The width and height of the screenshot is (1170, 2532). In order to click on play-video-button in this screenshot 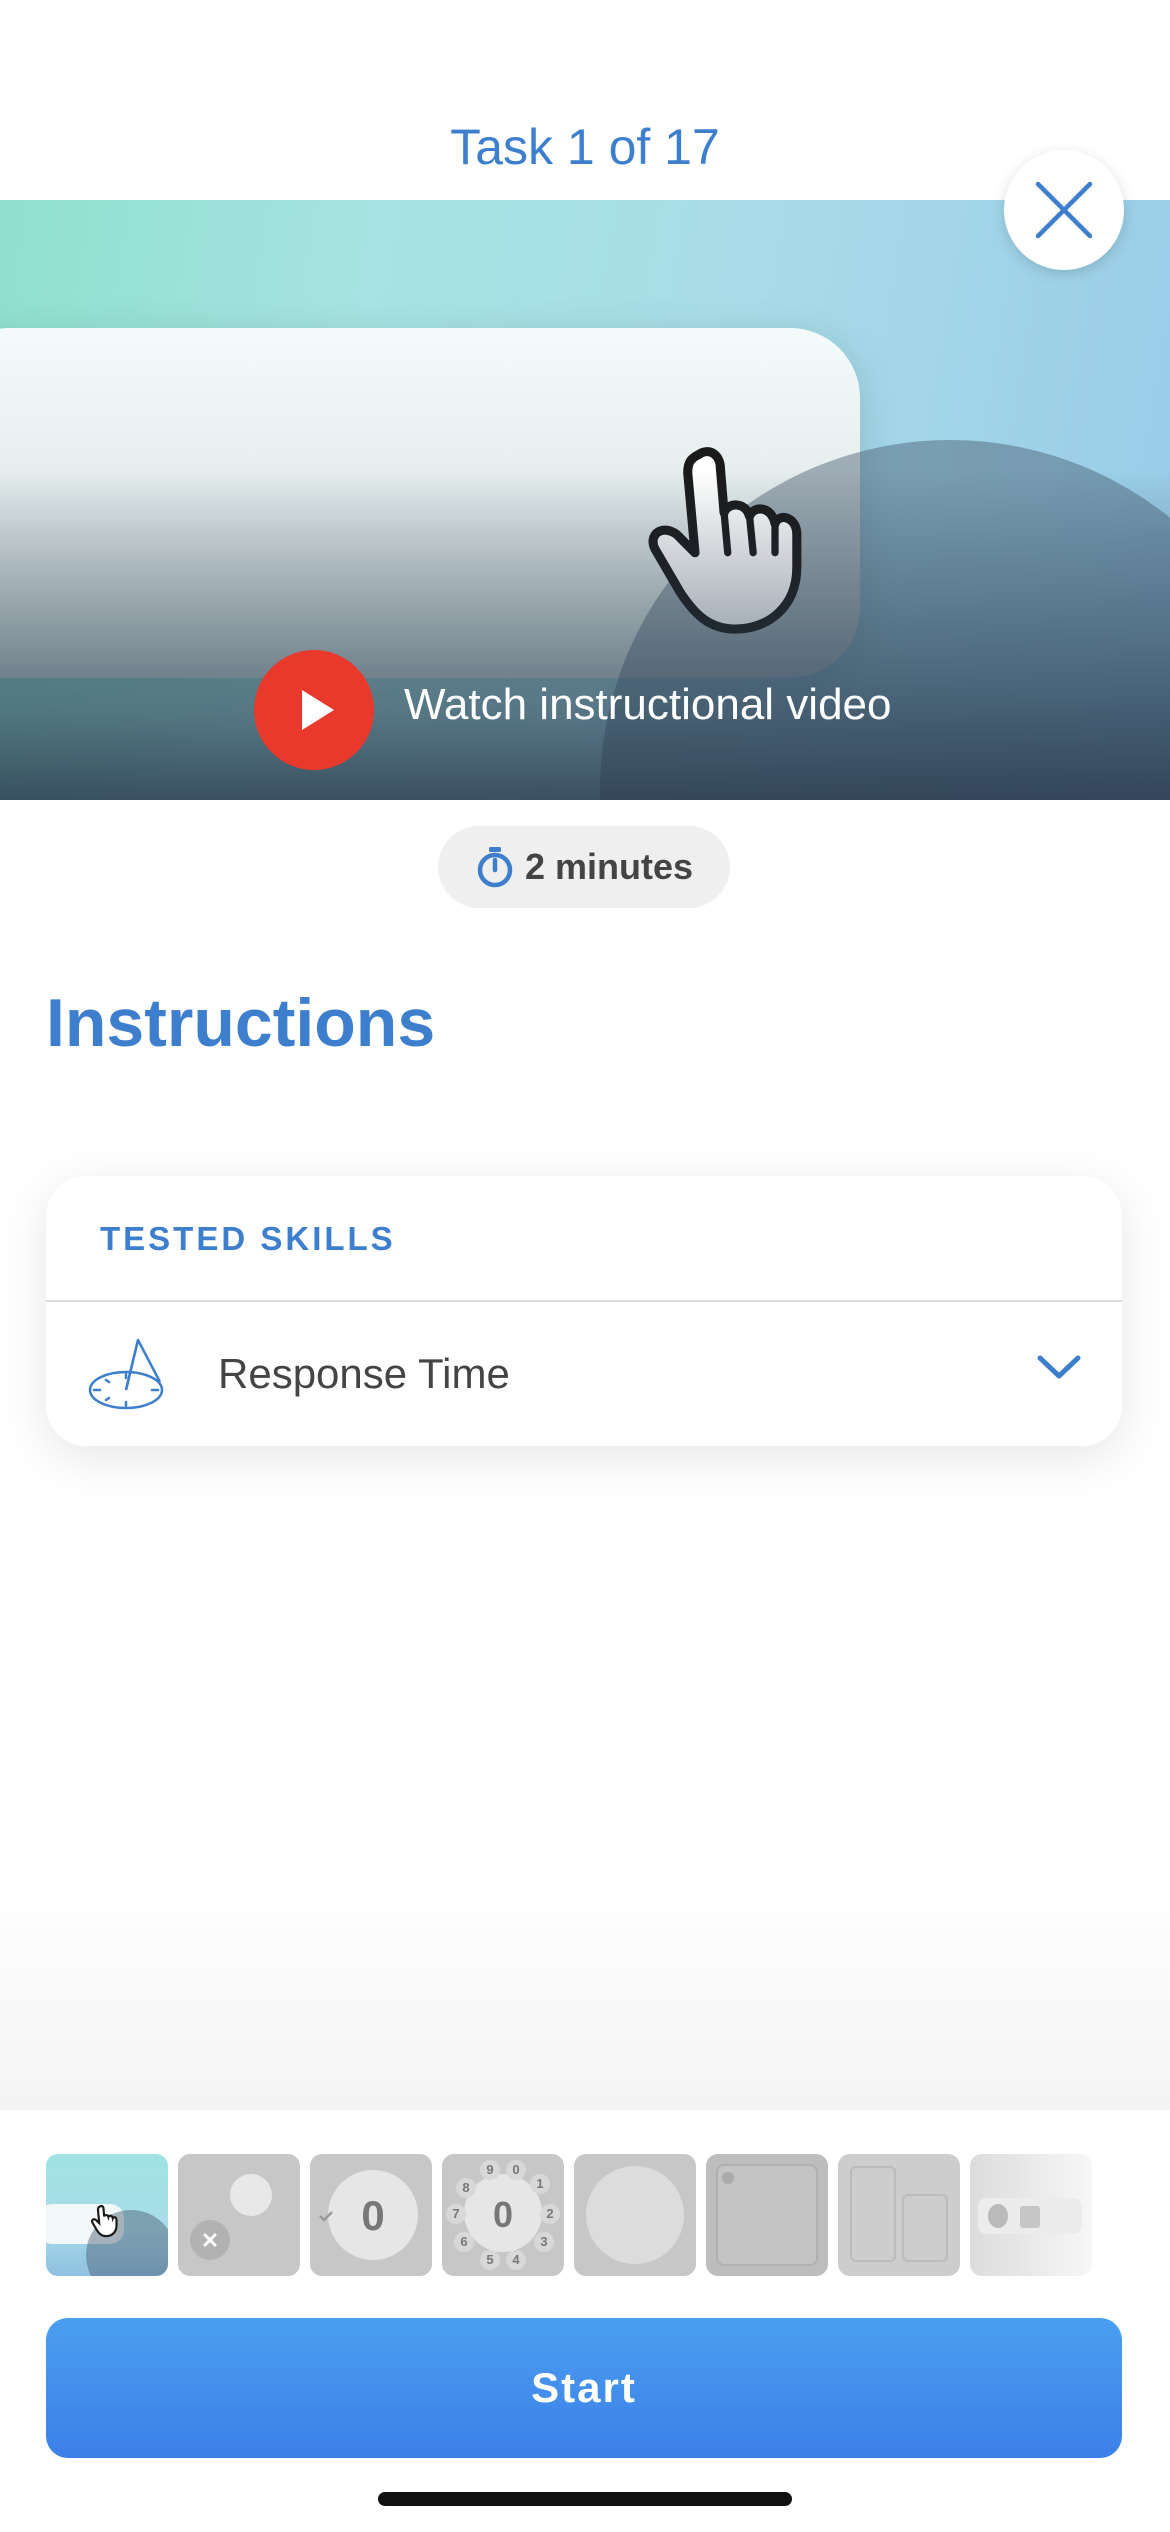, I will do `click(314, 710)`.